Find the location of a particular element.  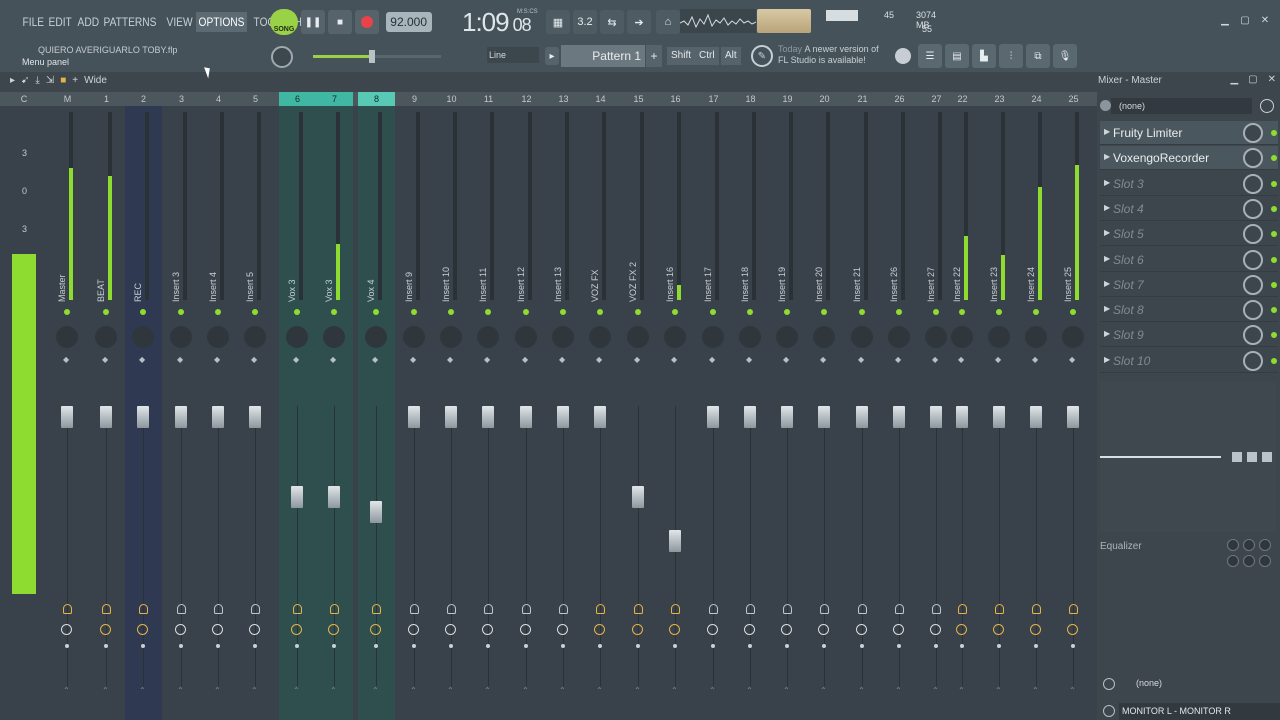

mixer-strip: Insert 4 ◆ ⌃ is located at coordinates (218, 413).